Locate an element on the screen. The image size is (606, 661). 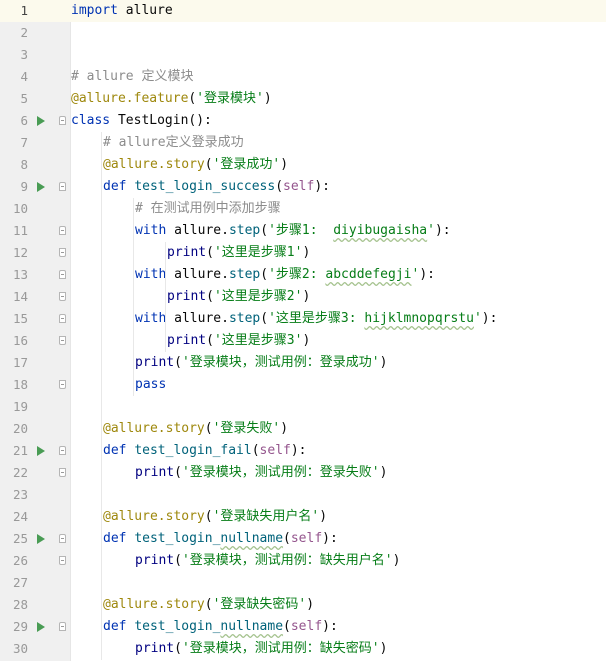
code-line: 19 is located at coordinates (303, 407).